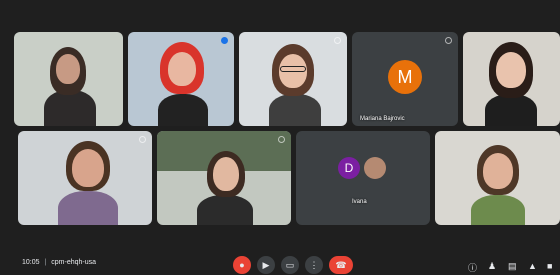 The height and width of the screenshot is (275, 560). What do you see at coordinates (375, 168) in the screenshot?
I see `participant-avatar-photo` at bounding box center [375, 168].